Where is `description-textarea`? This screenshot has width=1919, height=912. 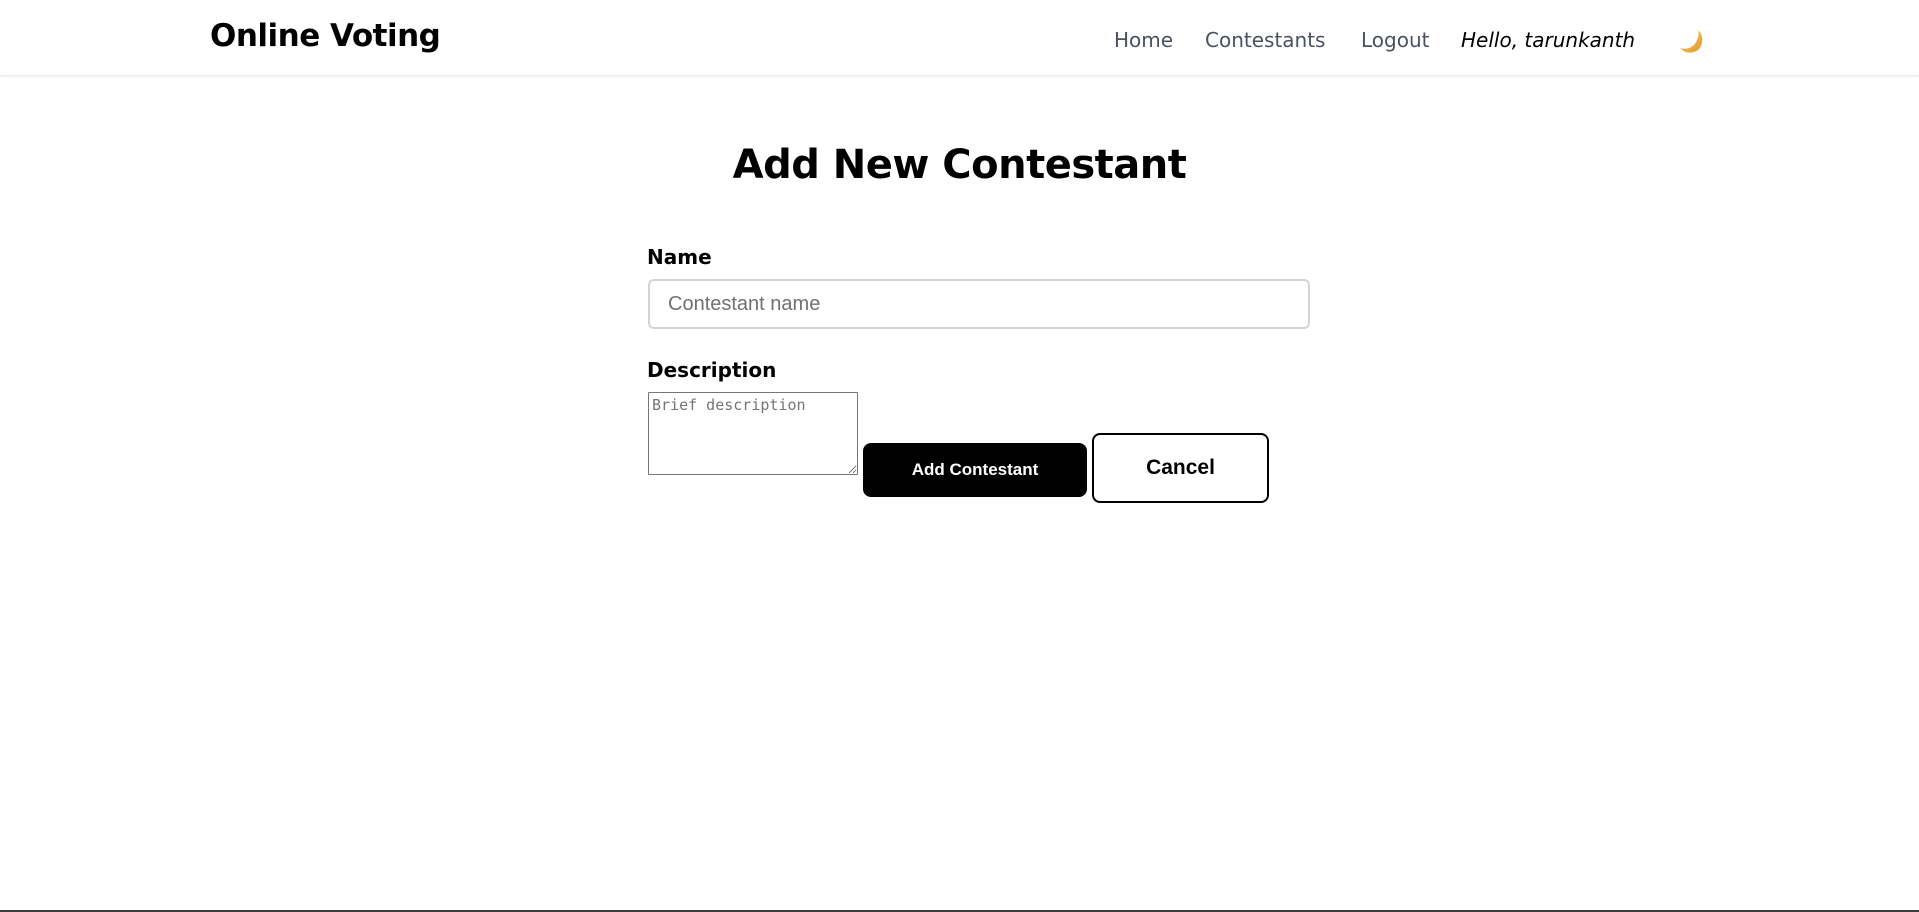
description-textarea is located at coordinates (753, 433).